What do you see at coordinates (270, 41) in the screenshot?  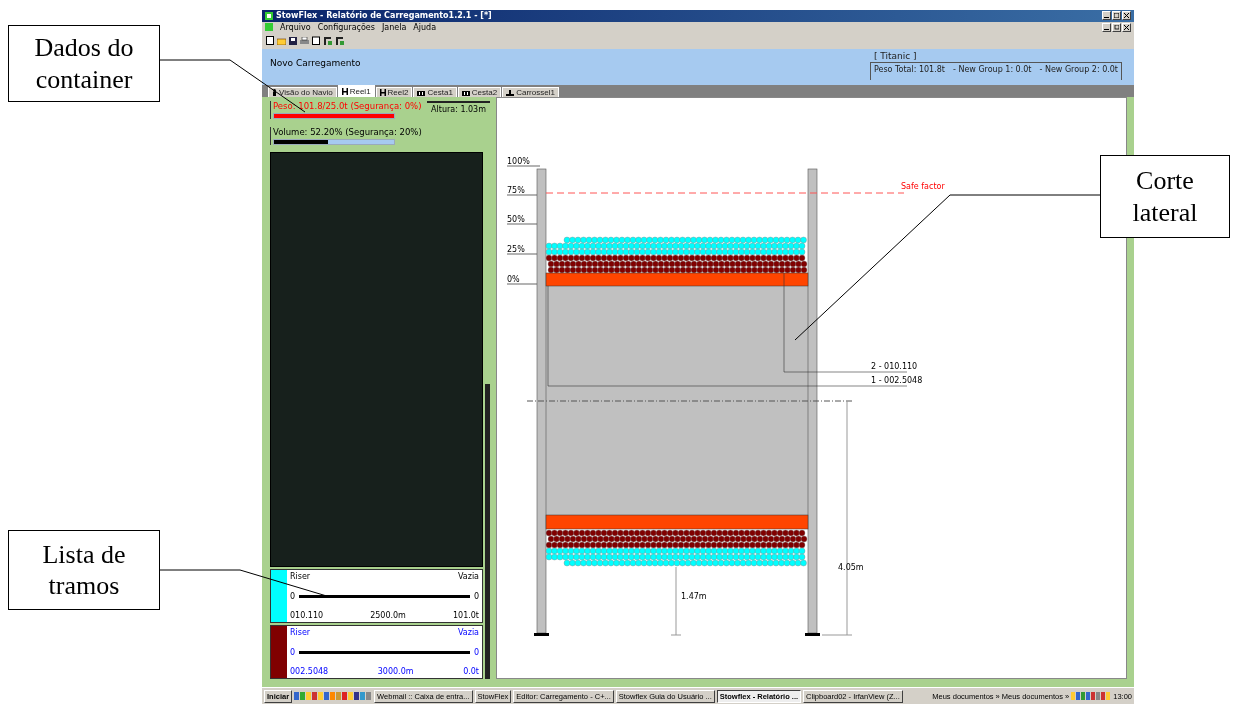 I see `new-file-icon` at bounding box center [270, 41].